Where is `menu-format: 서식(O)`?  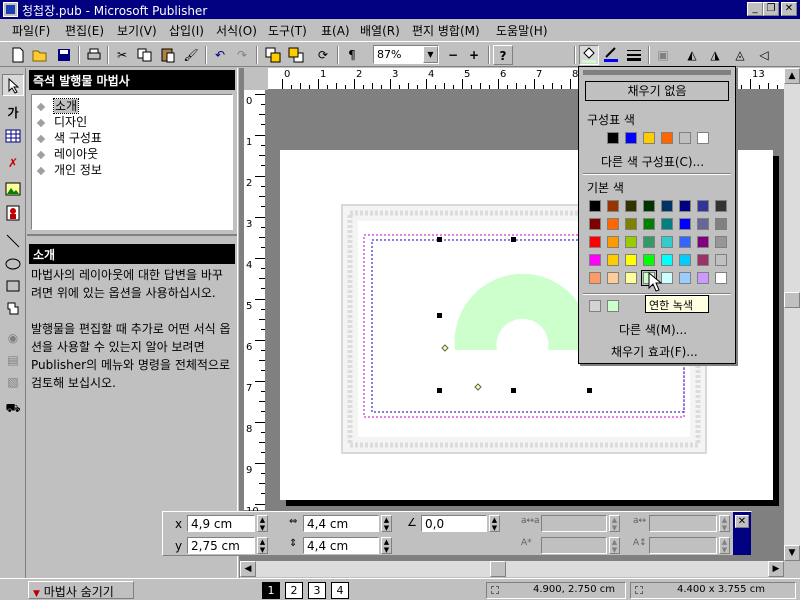
menu-format: 서식(O) is located at coordinates (236, 30).